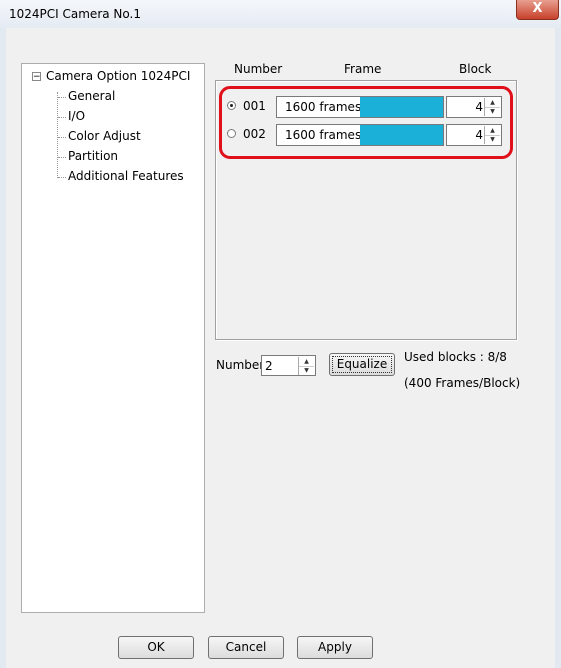  Describe the element at coordinates (366, 122) in the screenshot. I see `highlight-annotation` at that location.